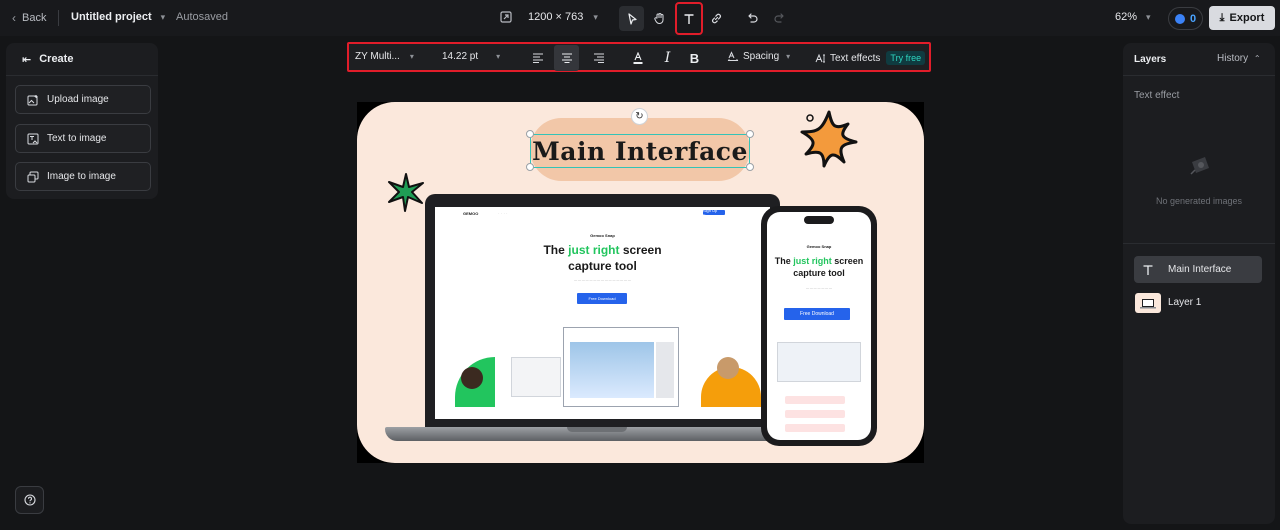  I want to click on hand-tool, so click(659, 18).